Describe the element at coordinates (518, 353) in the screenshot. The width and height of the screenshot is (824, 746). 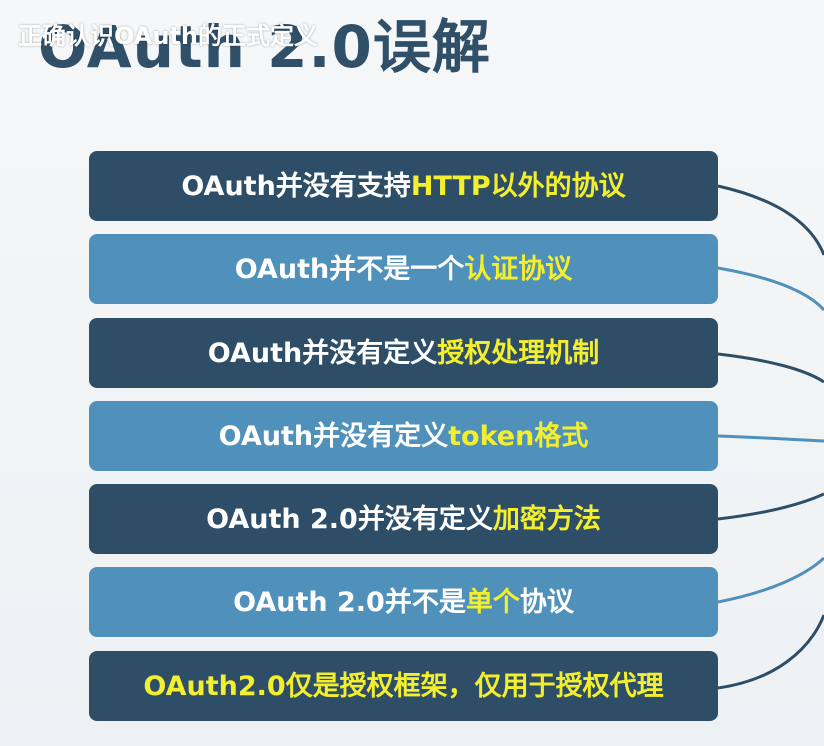
I see `item-highlight: 授权处理机制` at that location.